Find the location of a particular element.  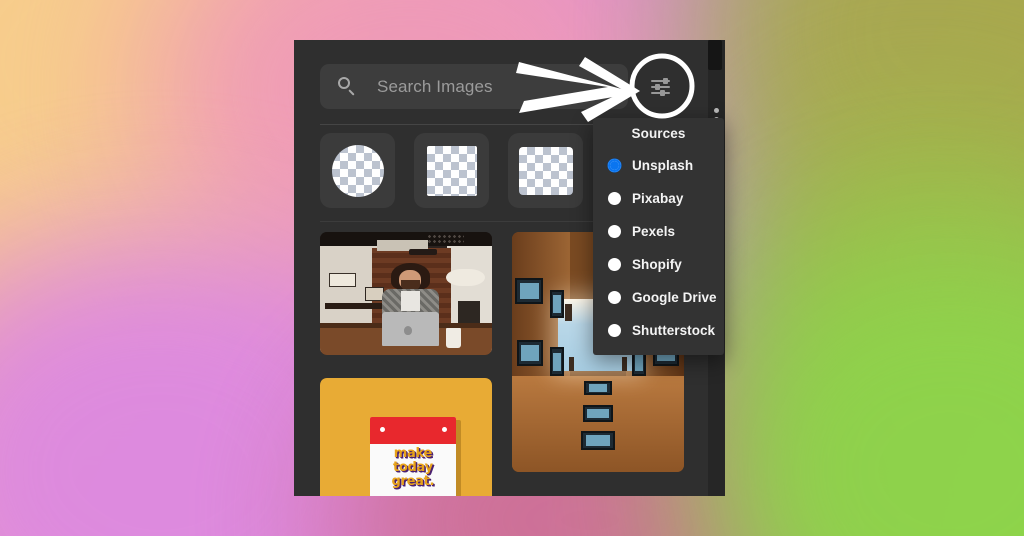

quote-text: make today great. is located at coordinates (413, 467).